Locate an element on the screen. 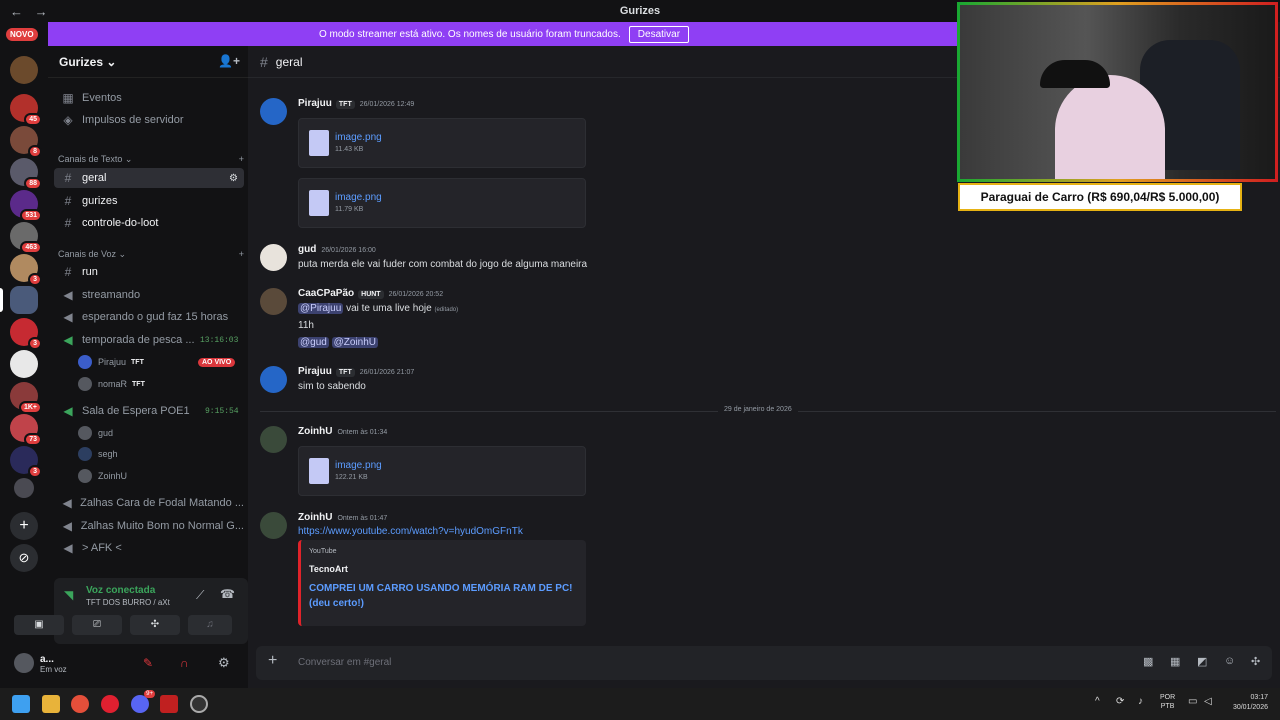 The height and width of the screenshot is (720, 1280). channel-gurizes: # gurizes is located at coordinates (149, 201).